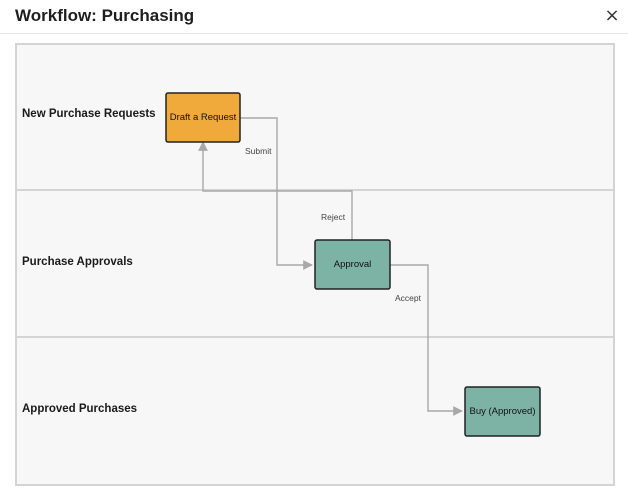  Describe the element at coordinates (79, 409) in the screenshot. I see `lane-label: Approved Purchases` at that location.